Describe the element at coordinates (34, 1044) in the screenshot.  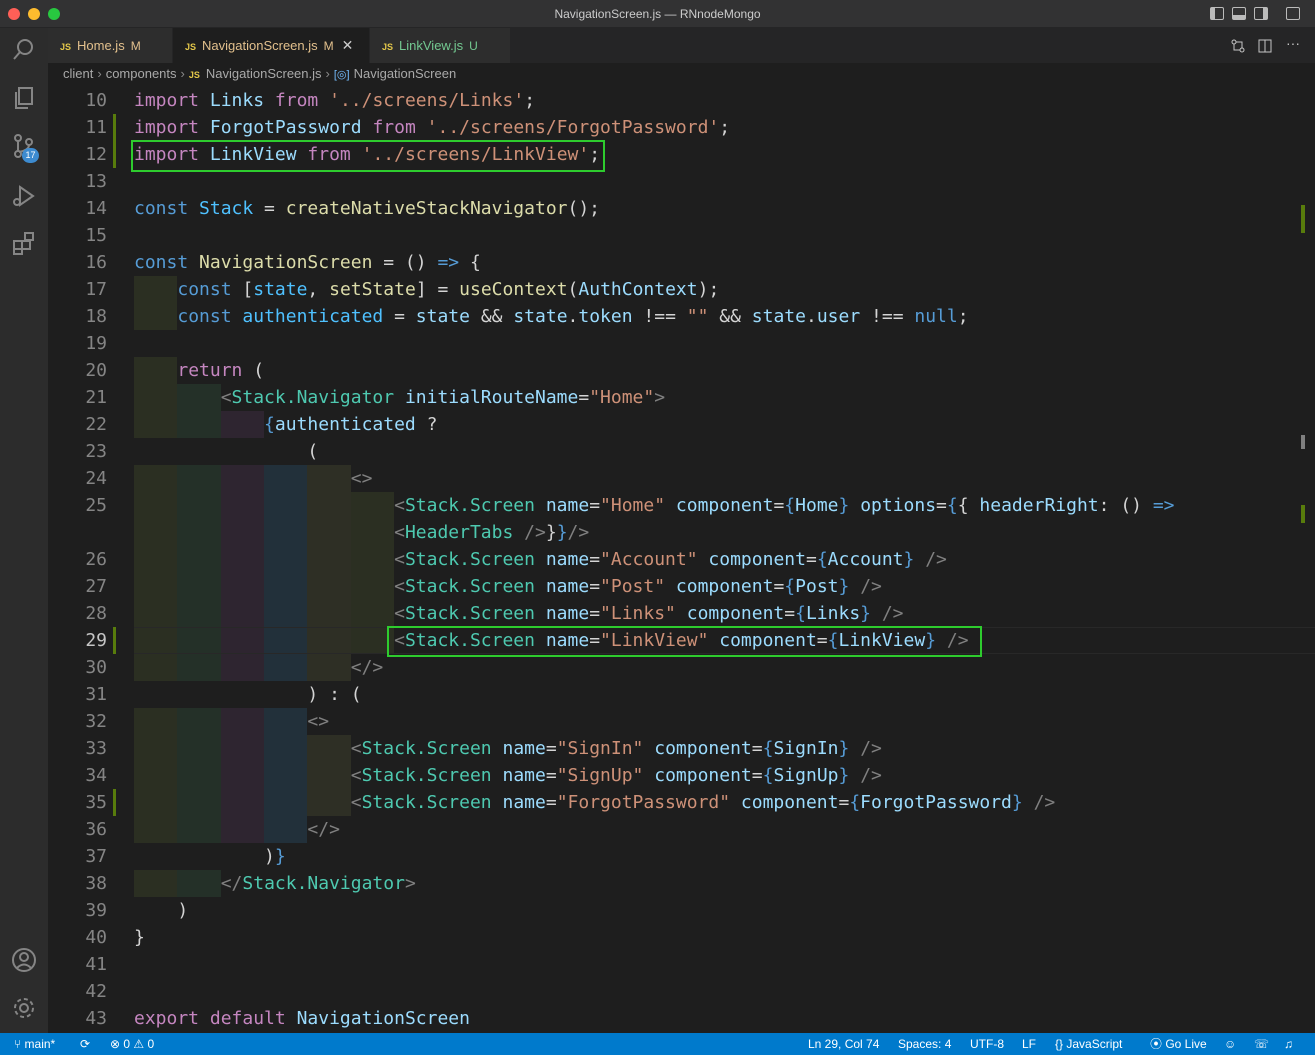
I see `branch-indicator: ⑂ main*` at that location.